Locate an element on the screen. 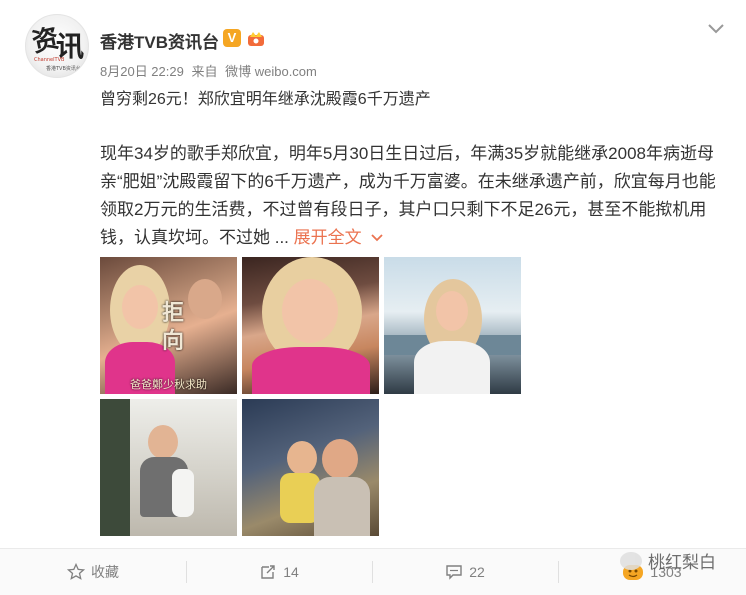 The width and height of the screenshot is (746, 595). photo-adult-body is located at coordinates (342, 506).